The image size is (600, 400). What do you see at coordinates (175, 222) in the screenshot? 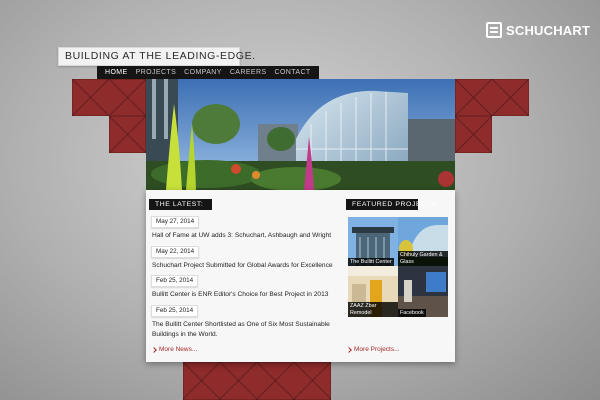
I see `news-date: May 27, 2014` at bounding box center [175, 222].